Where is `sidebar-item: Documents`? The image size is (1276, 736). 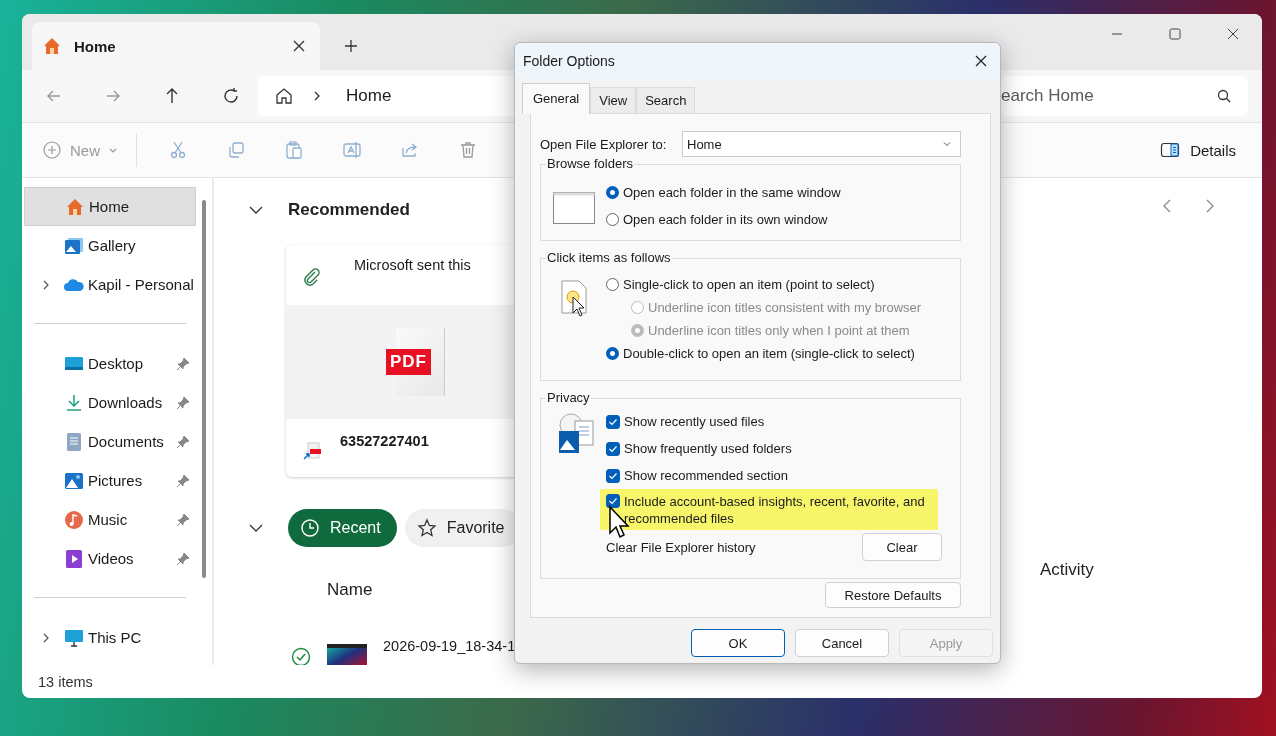 sidebar-item: Documents is located at coordinates (110, 441).